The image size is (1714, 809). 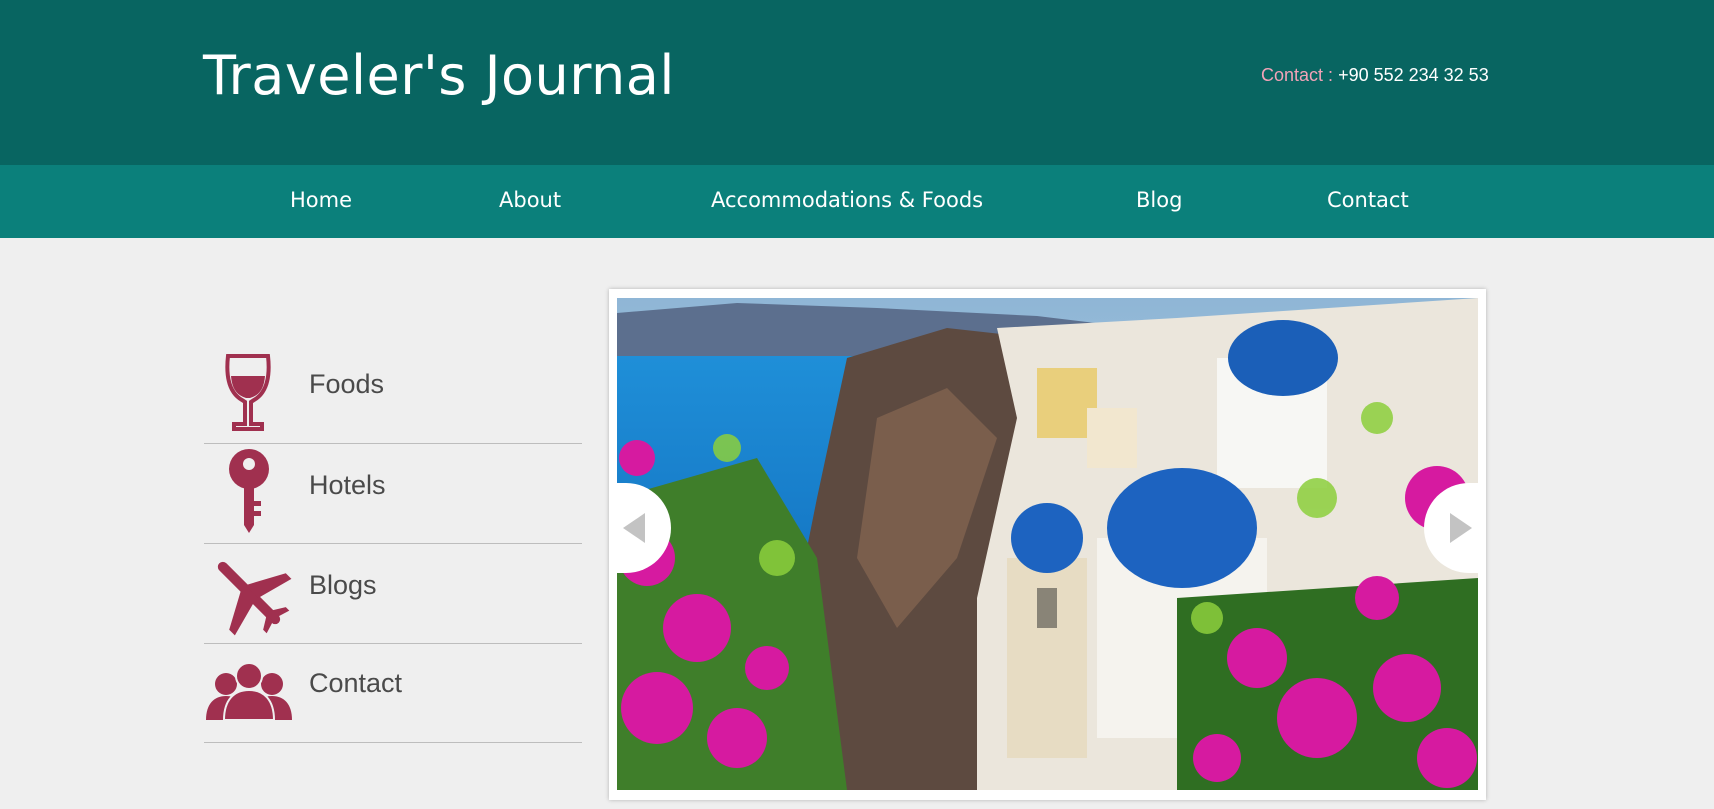 What do you see at coordinates (1159, 200) in the screenshot?
I see `nav-blog: Blog` at bounding box center [1159, 200].